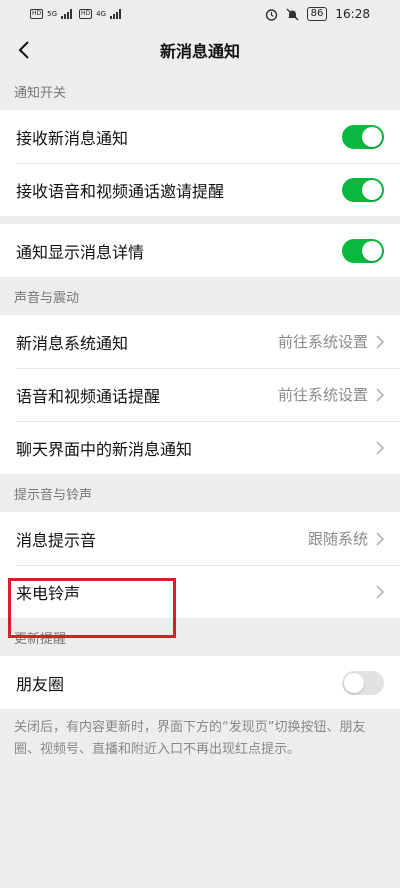  Describe the element at coordinates (77, 14) in the screenshot. I see `status-left: HD 5G HD 4G` at that location.